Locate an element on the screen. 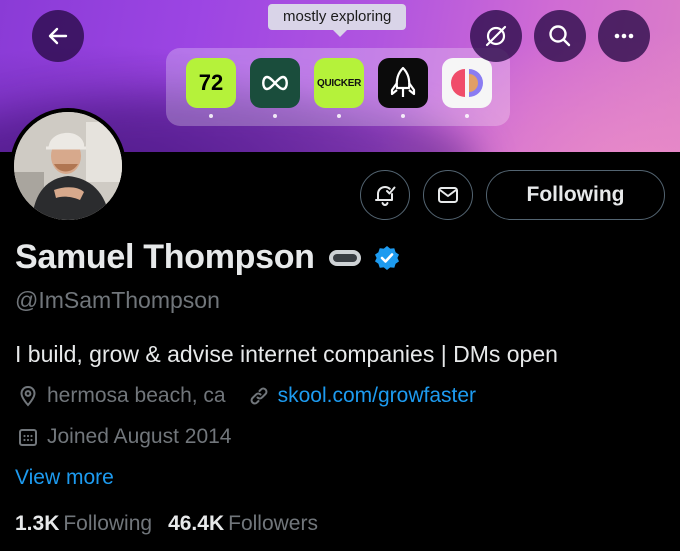 The width and height of the screenshot is (680, 551). name-row: Samuel Thompson is located at coordinates (208, 257).